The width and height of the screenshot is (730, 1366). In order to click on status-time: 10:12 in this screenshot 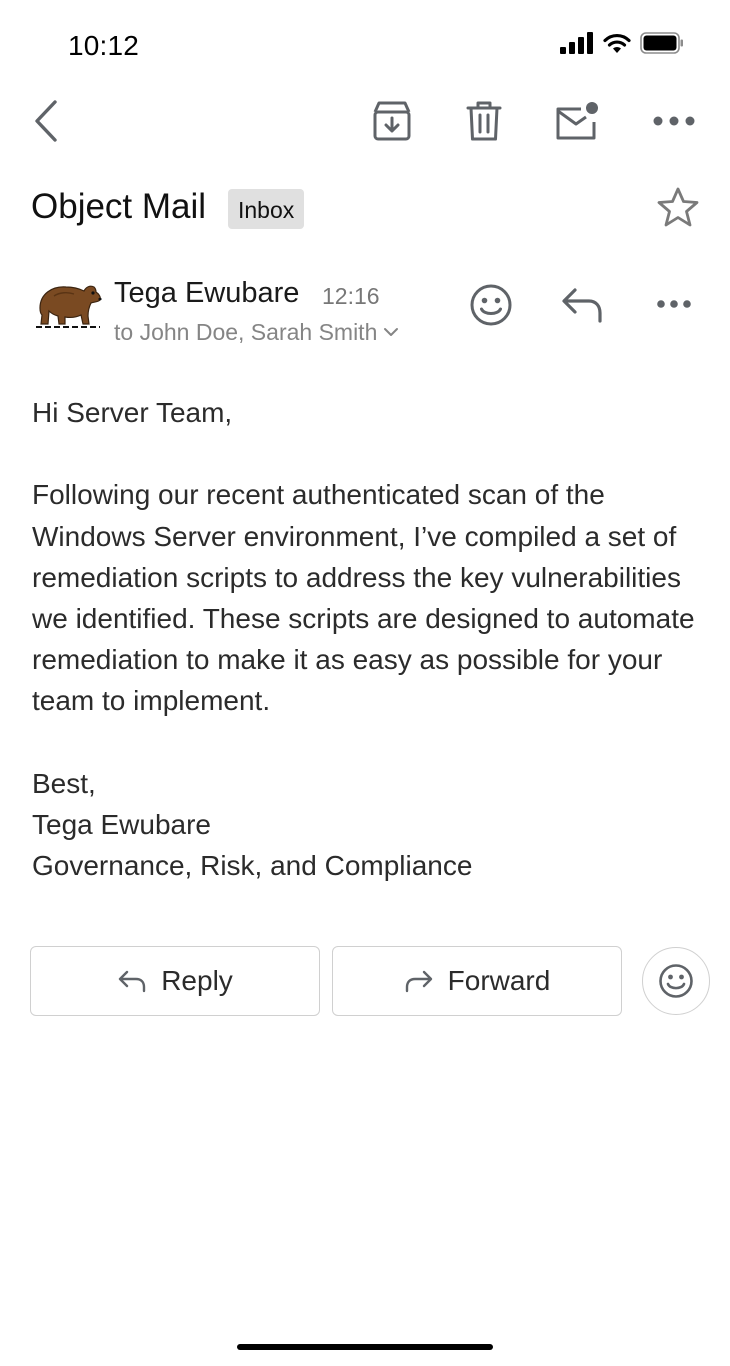, I will do `click(104, 45)`.